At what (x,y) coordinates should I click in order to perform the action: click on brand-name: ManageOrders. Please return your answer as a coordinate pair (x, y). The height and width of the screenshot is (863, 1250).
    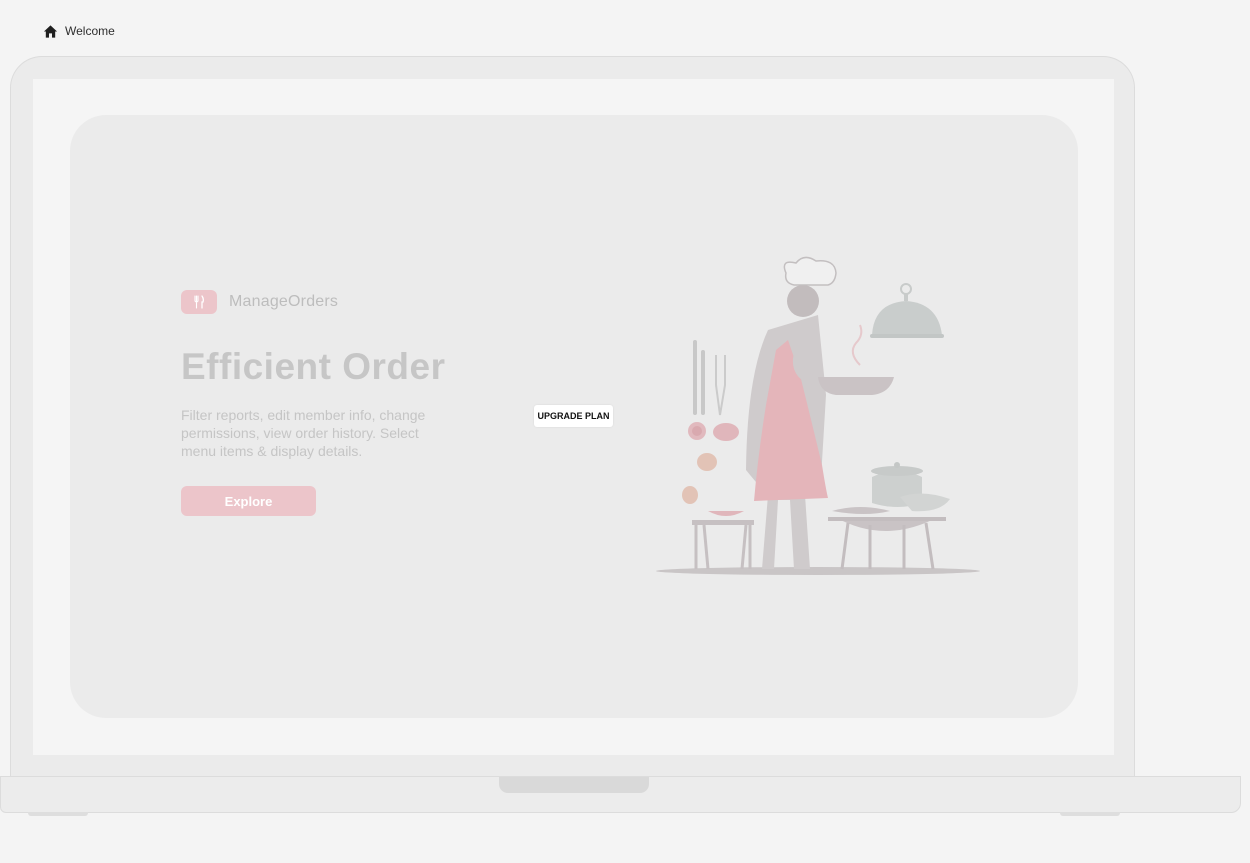
    Looking at the image, I should click on (284, 301).